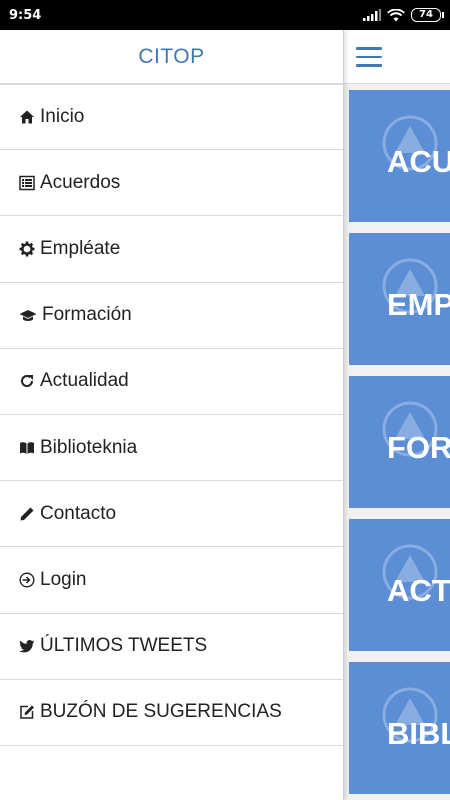 The image size is (450, 800). I want to click on menu-item-label: Formación, so click(87, 315).